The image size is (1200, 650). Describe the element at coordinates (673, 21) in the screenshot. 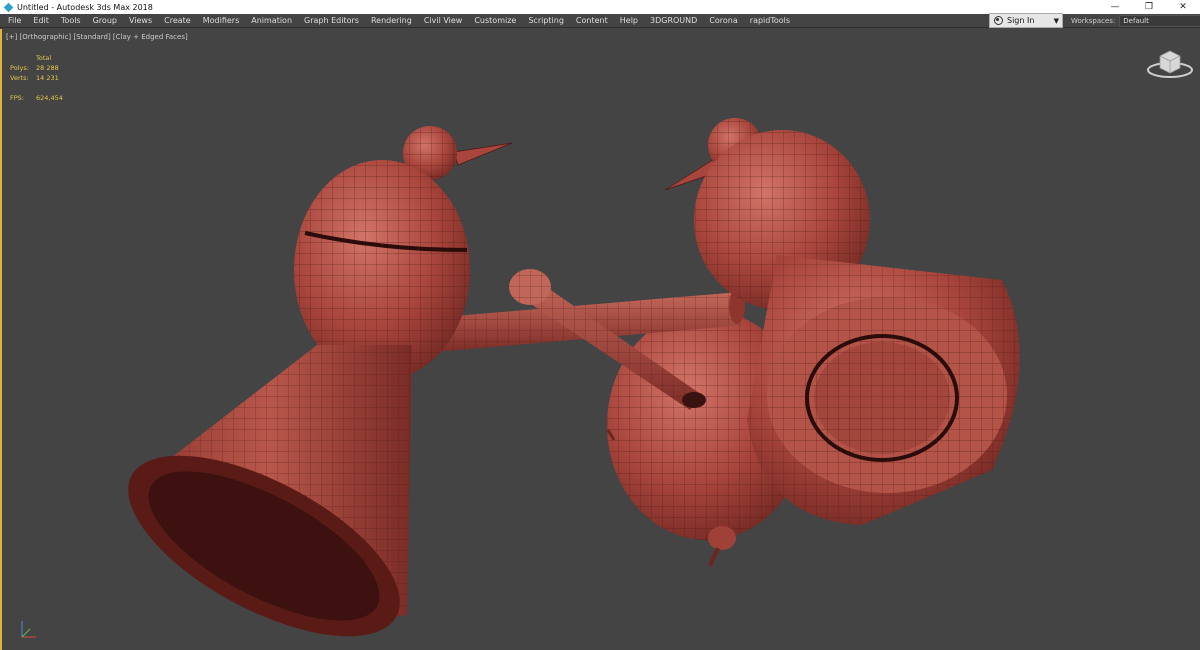

I see `menu-item-3dground: 3DGROUND` at that location.